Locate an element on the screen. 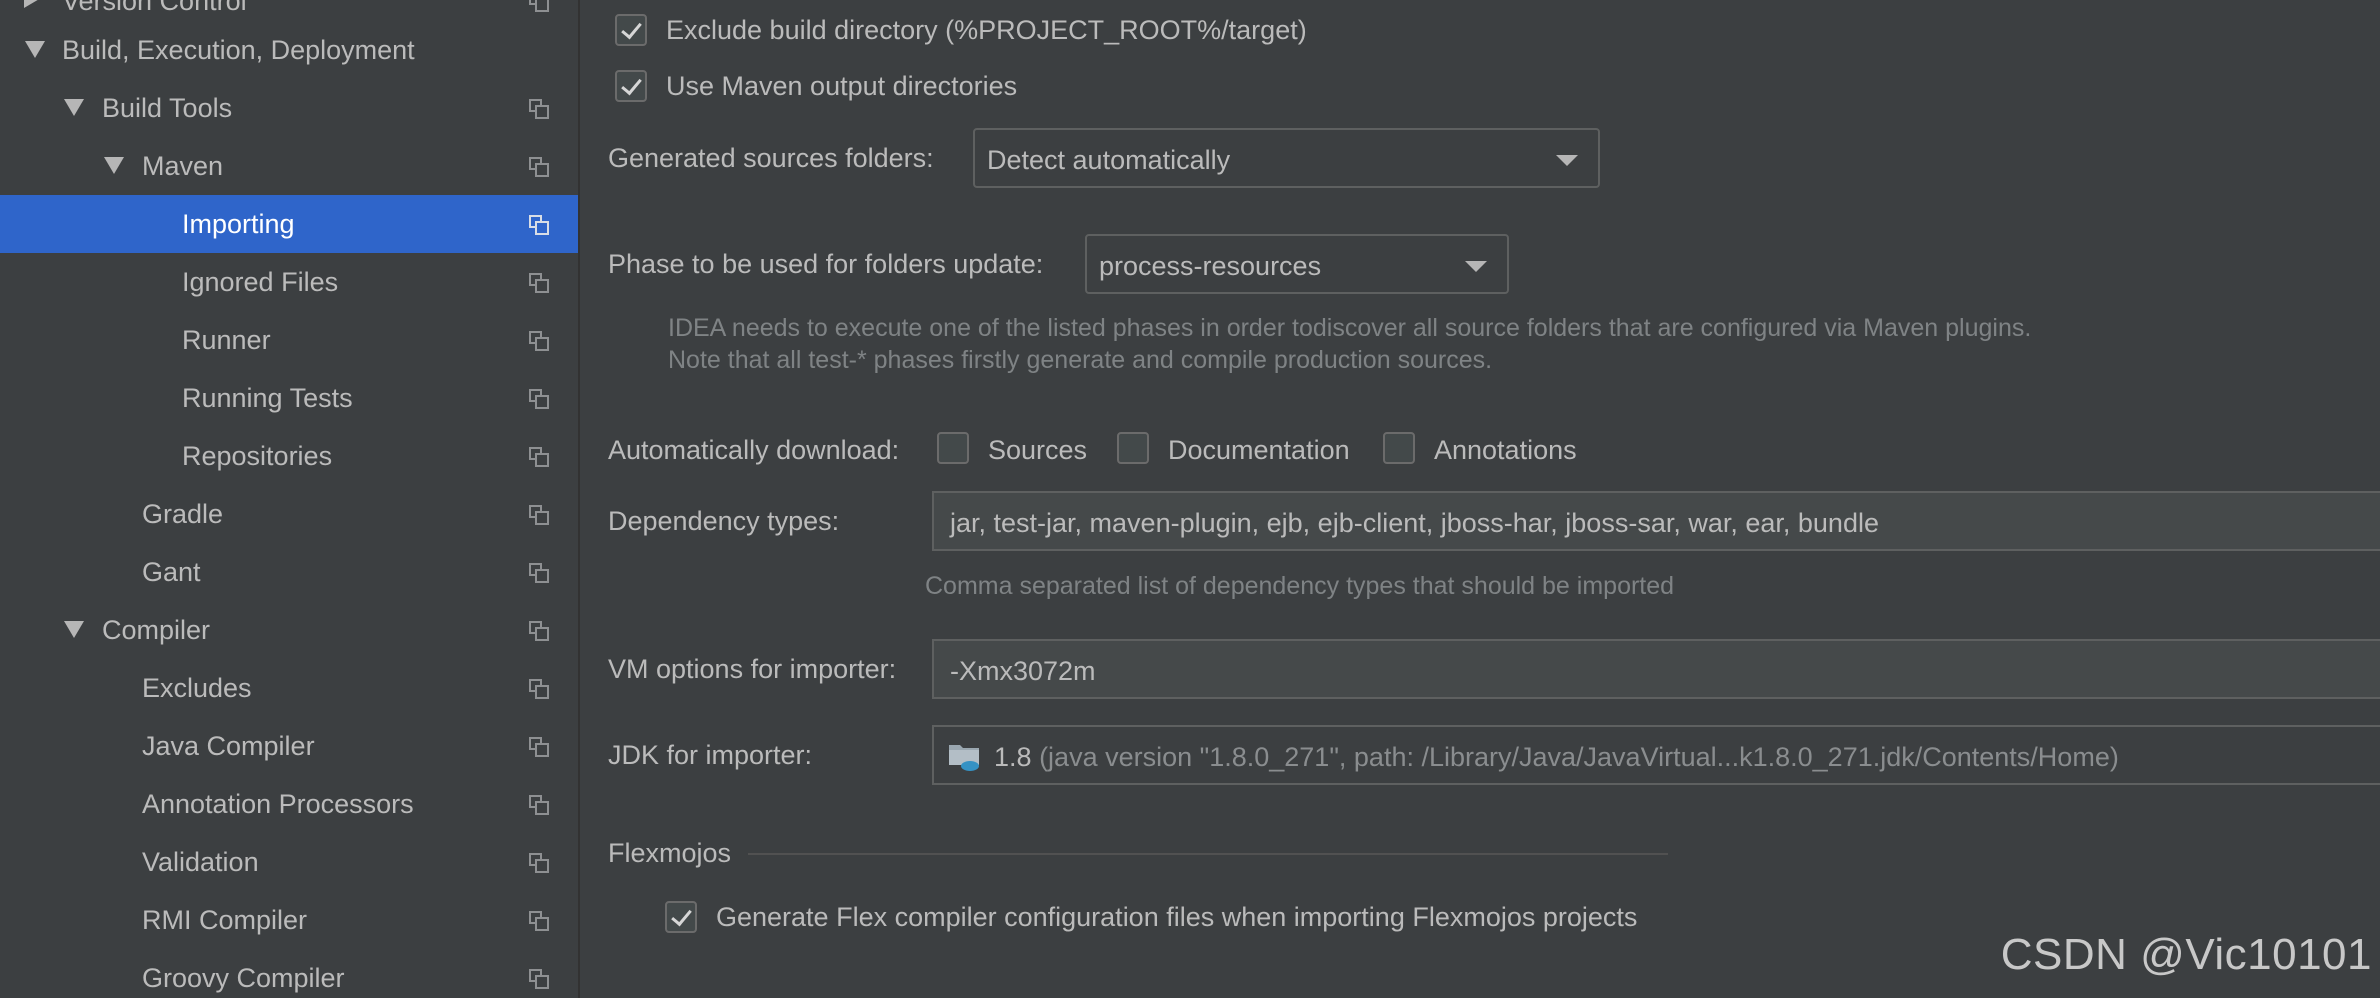  generate-flex-config-checkbox is located at coordinates (681, 917).